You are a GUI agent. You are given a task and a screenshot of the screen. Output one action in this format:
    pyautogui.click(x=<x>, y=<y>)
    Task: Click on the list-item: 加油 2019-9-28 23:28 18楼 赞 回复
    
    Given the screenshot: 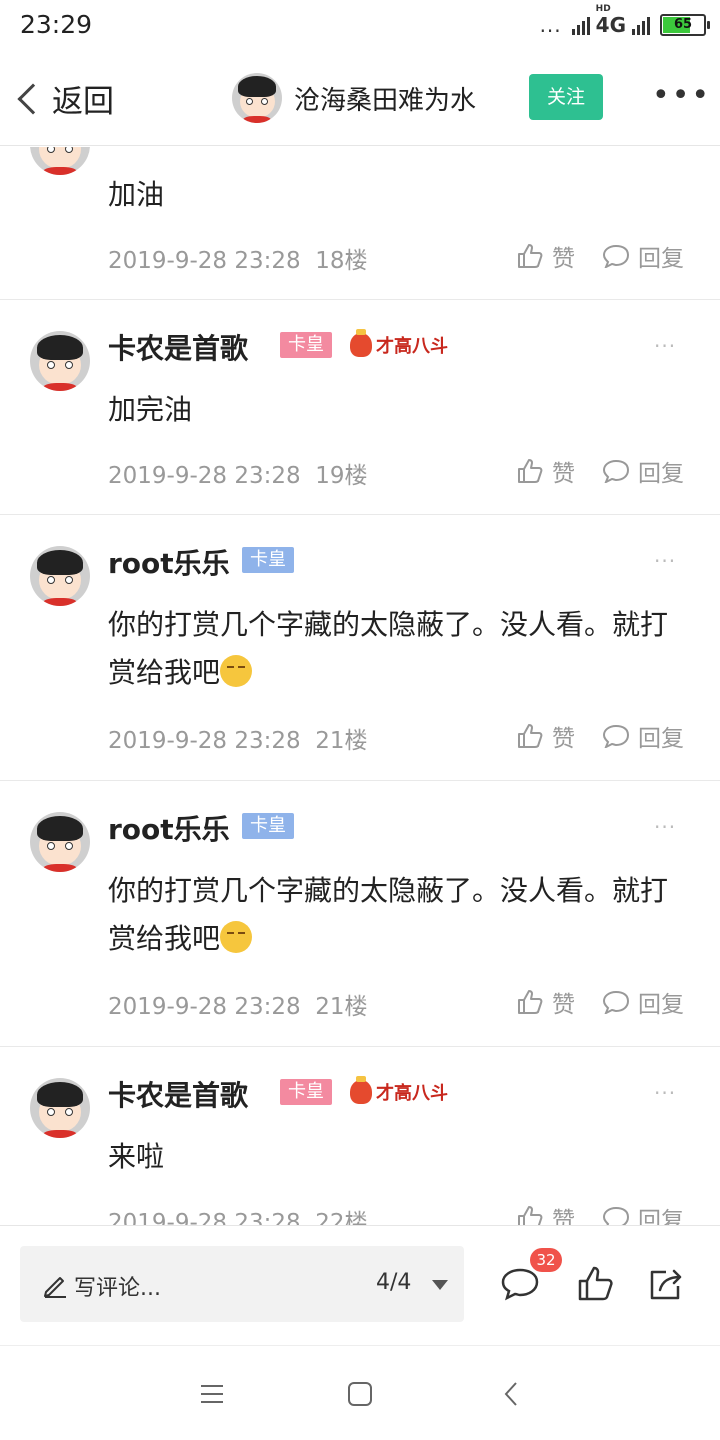 What is the action you would take?
    pyautogui.click(x=360, y=223)
    